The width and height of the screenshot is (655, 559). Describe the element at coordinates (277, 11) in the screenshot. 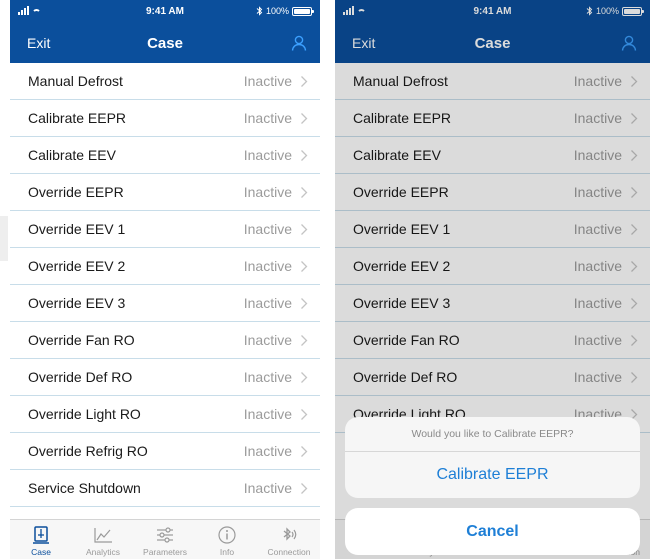

I see `battery-percent: 100%` at that location.